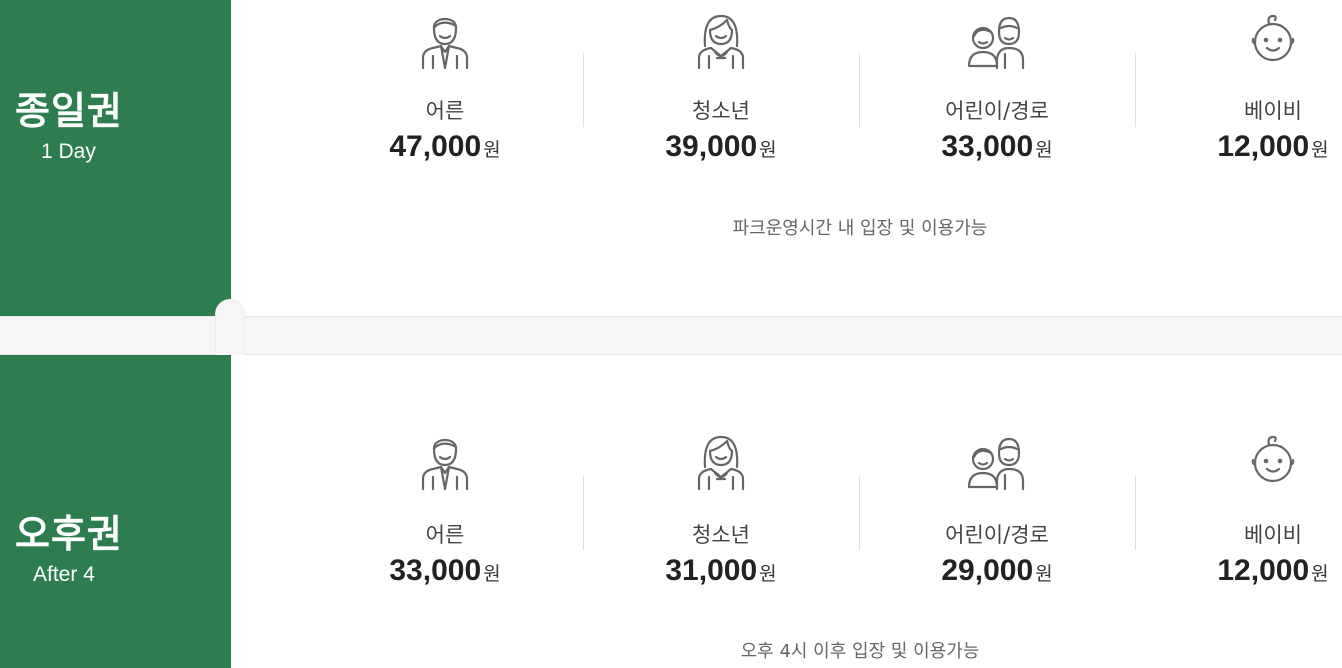  I want to click on afternoon-pass-header: 오후권 After 4, so click(115, 511).